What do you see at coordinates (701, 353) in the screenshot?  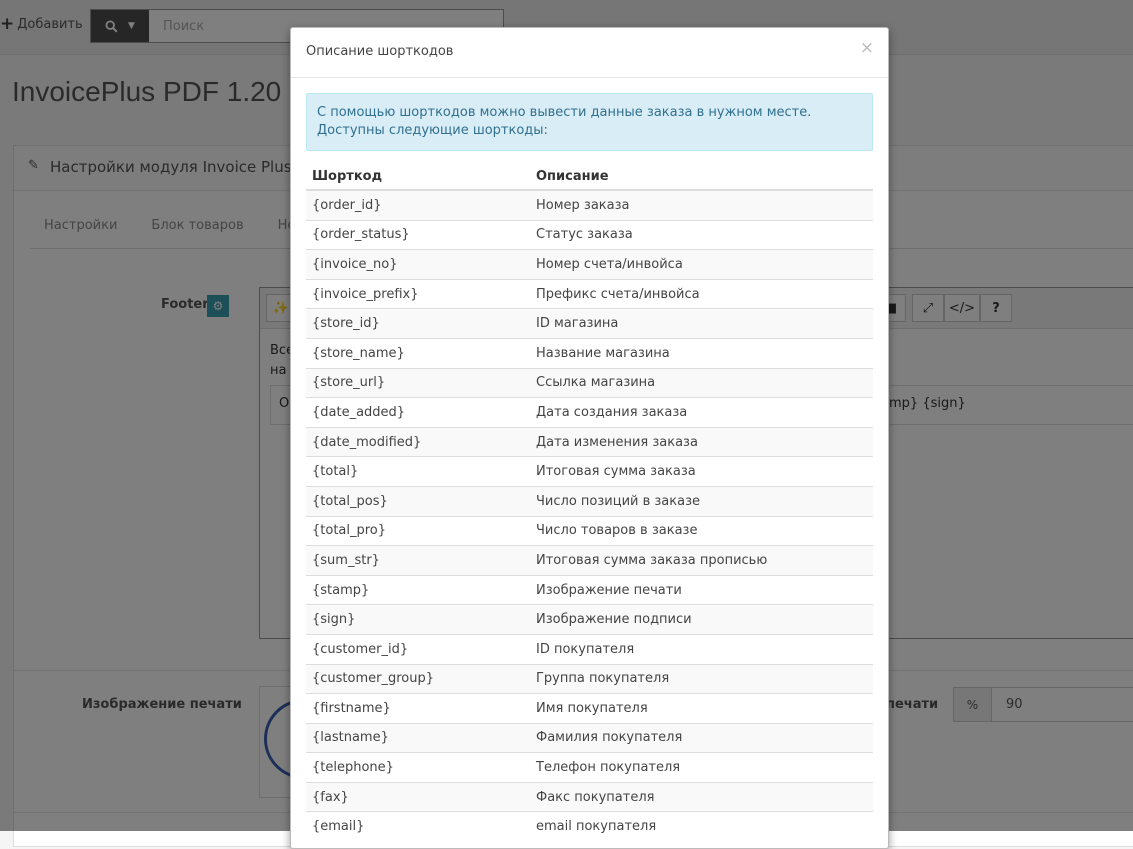 I see `description-cell: Название магазина` at bounding box center [701, 353].